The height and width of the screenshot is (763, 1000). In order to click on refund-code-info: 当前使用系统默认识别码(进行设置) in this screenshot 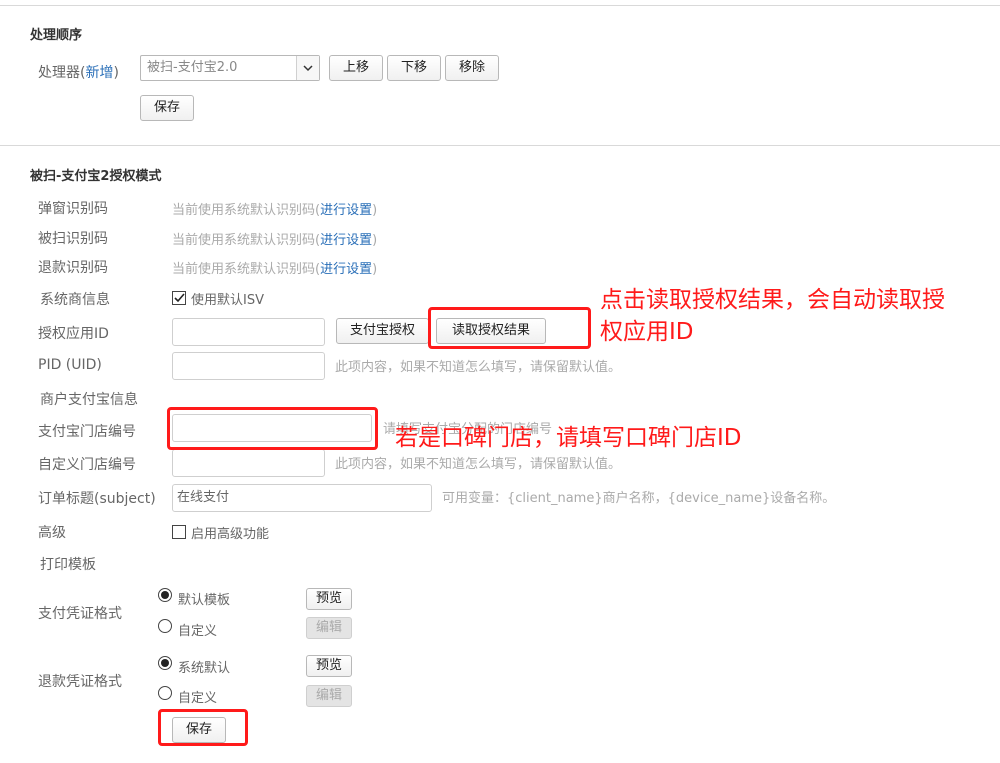, I will do `click(275, 269)`.